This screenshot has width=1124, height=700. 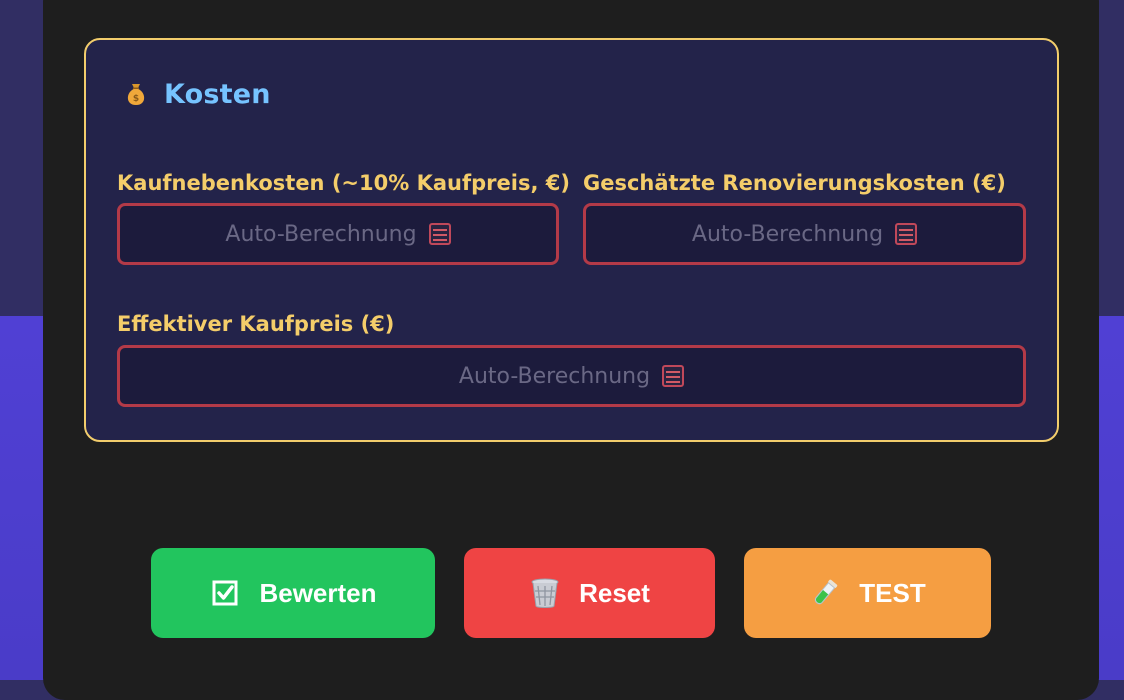 What do you see at coordinates (794, 183) in the screenshot?
I see `renovierung-label: Geschätzte Renovierungskosten (€)` at bounding box center [794, 183].